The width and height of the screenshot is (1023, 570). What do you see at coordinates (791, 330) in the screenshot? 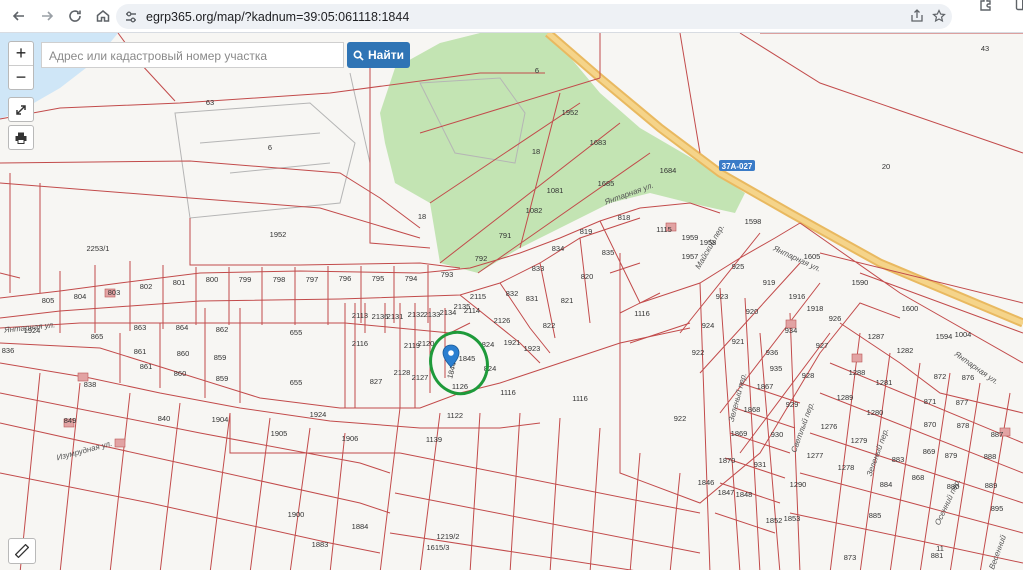
I see `plot-label: 934` at bounding box center [791, 330].